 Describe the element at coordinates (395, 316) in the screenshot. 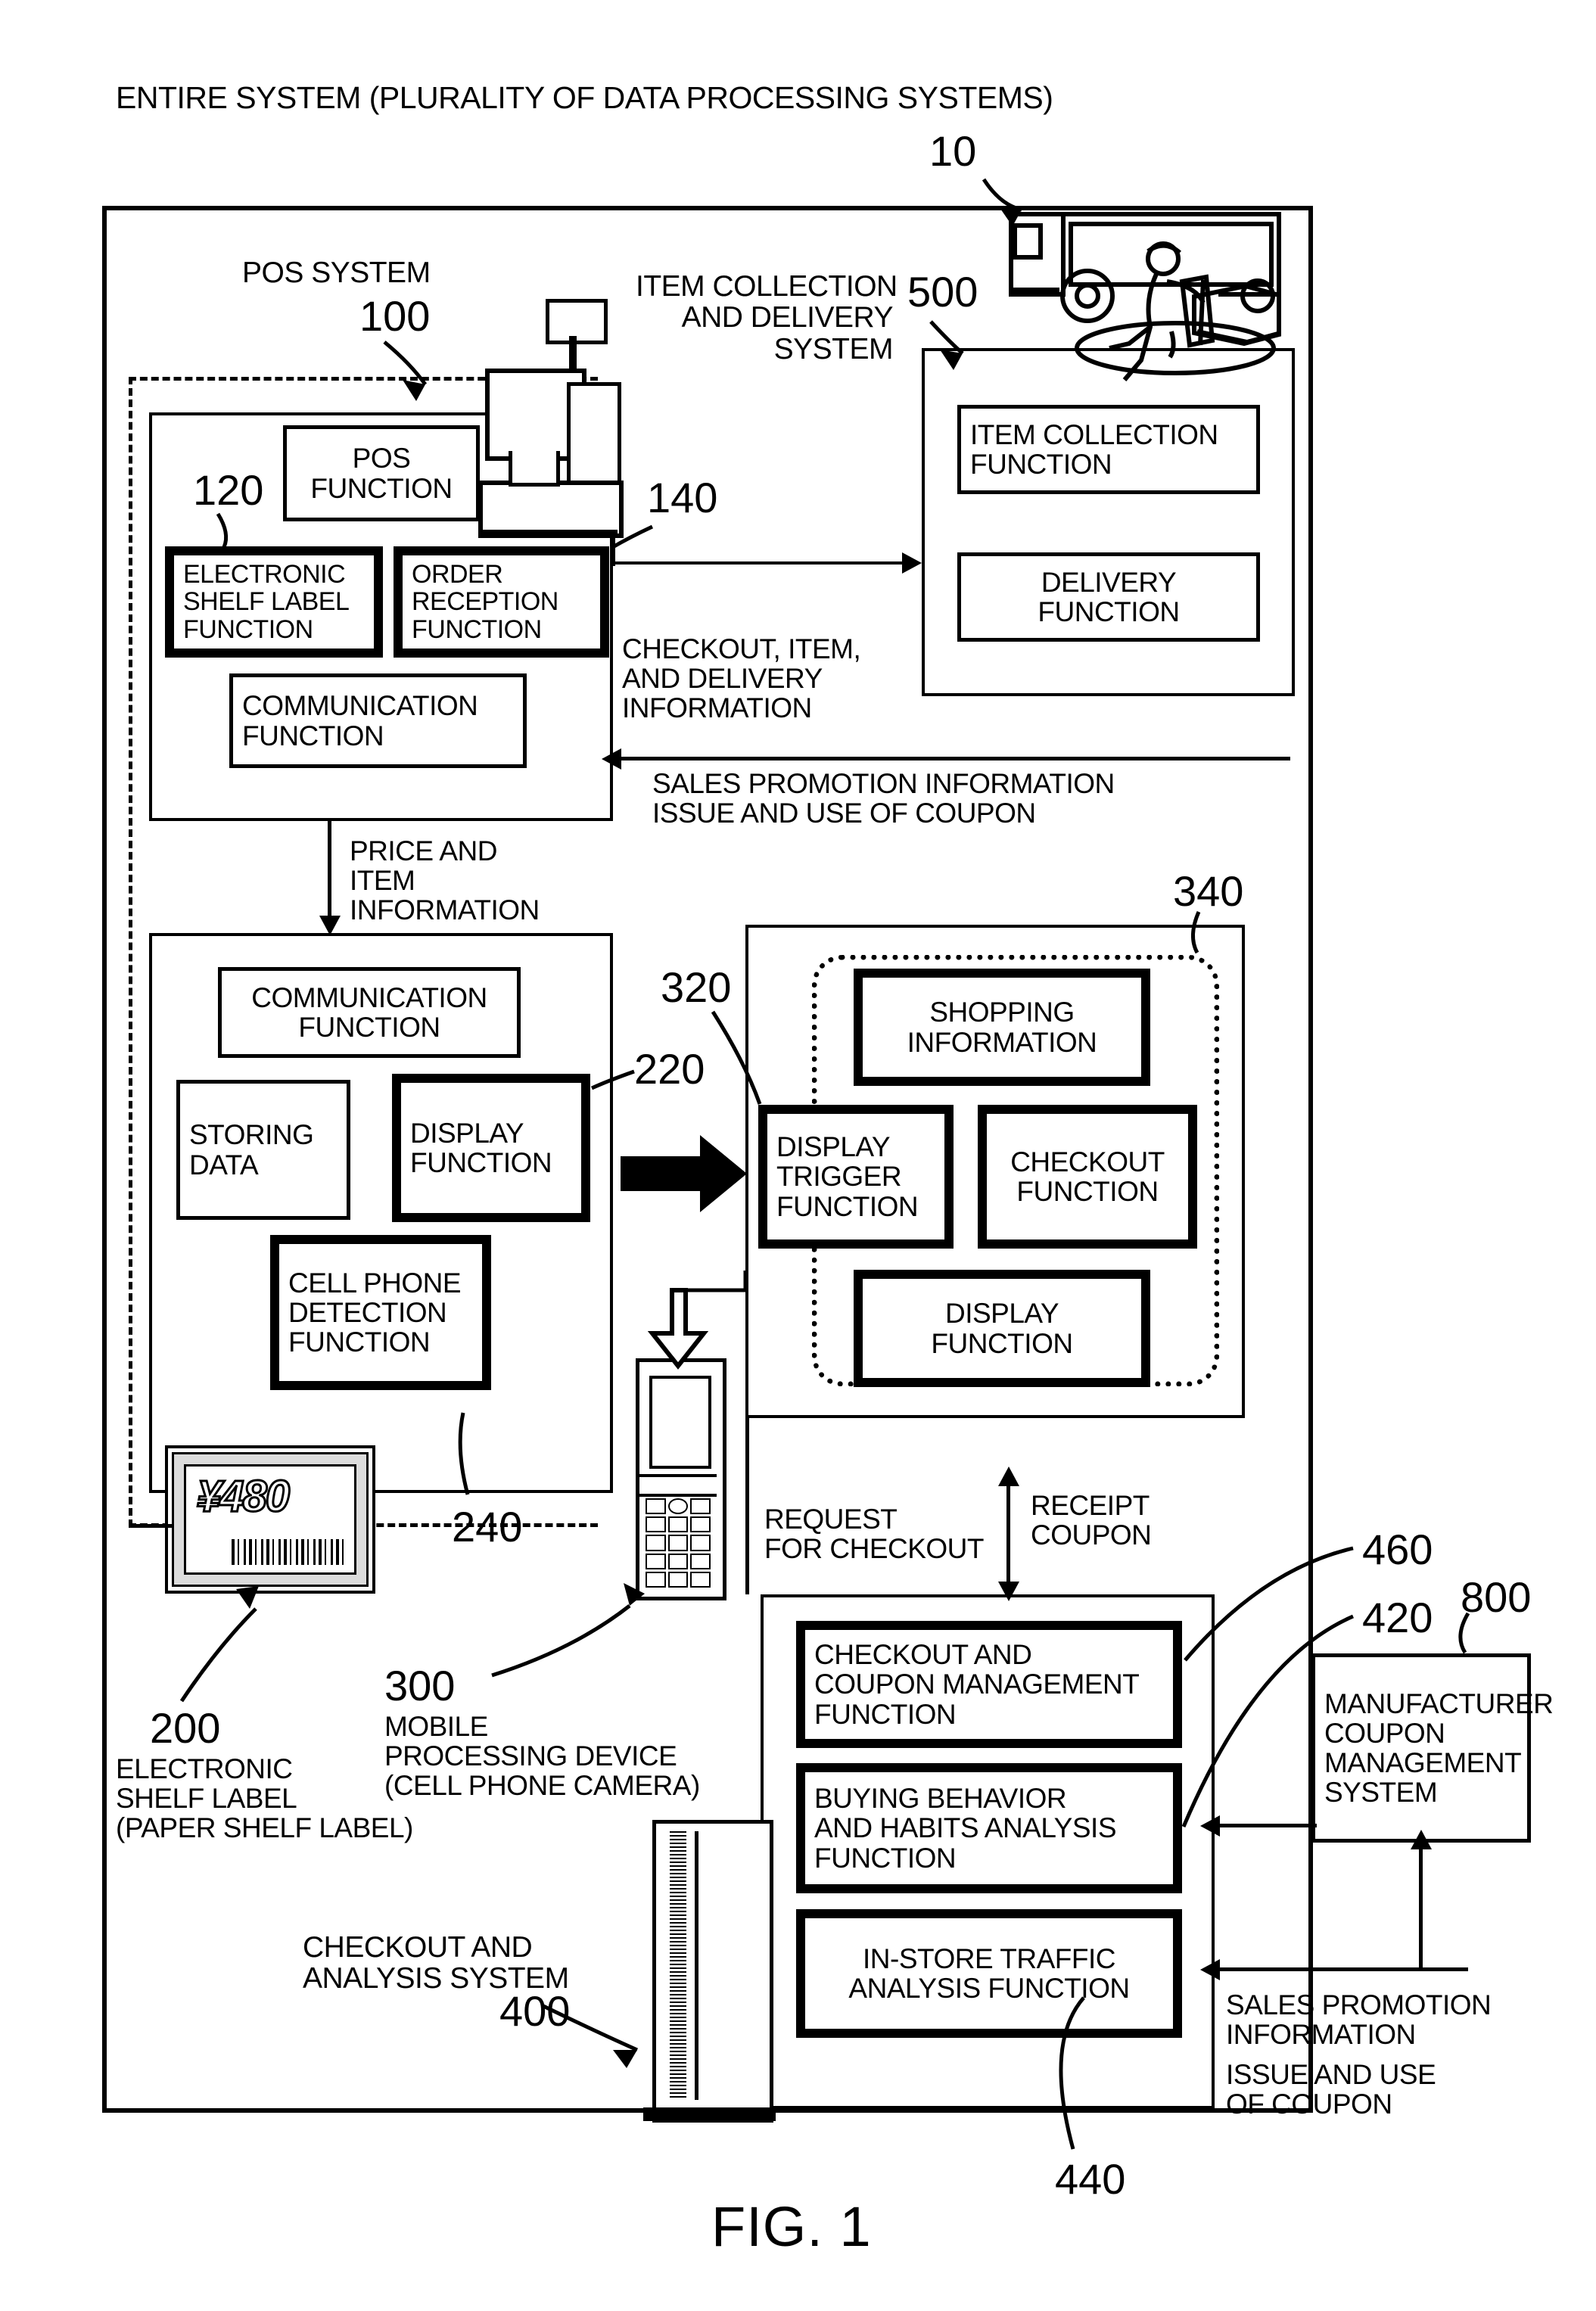

I see `ref-100: 100` at that location.